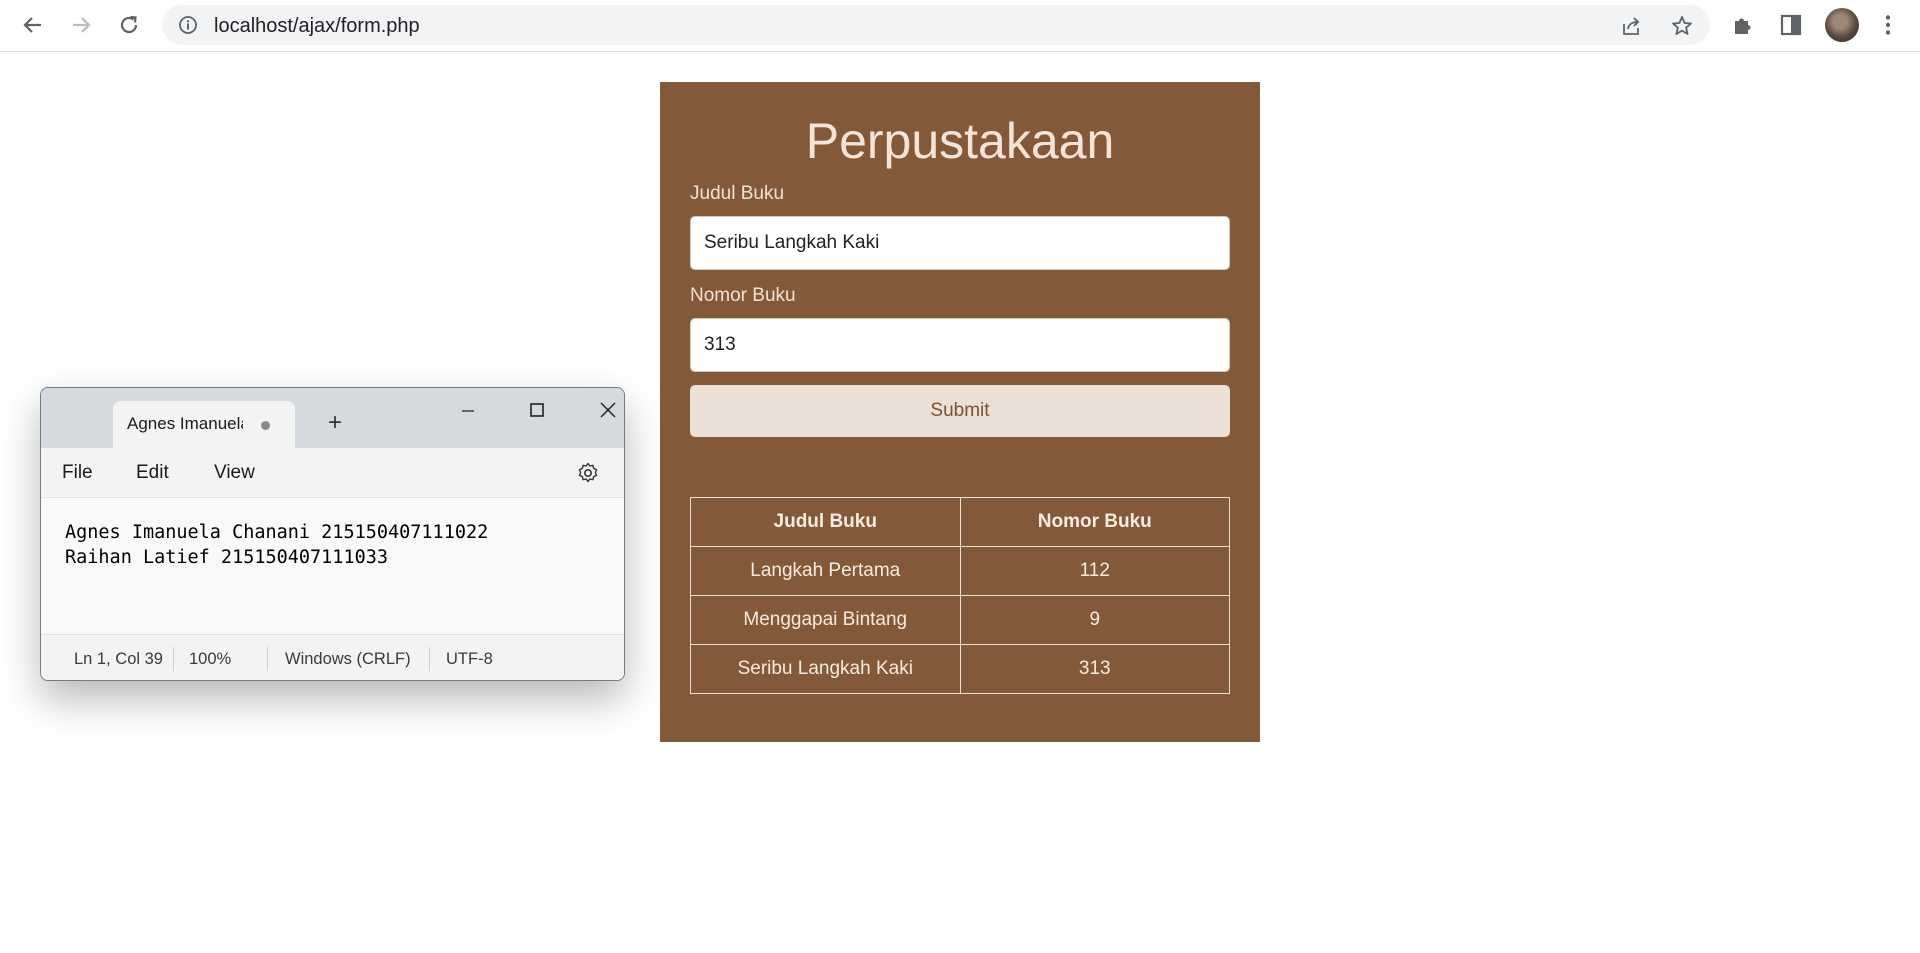 The image size is (1920, 953). Describe the element at coordinates (737, 193) in the screenshot. I see `book-title-label: Judul Buku` at that location.